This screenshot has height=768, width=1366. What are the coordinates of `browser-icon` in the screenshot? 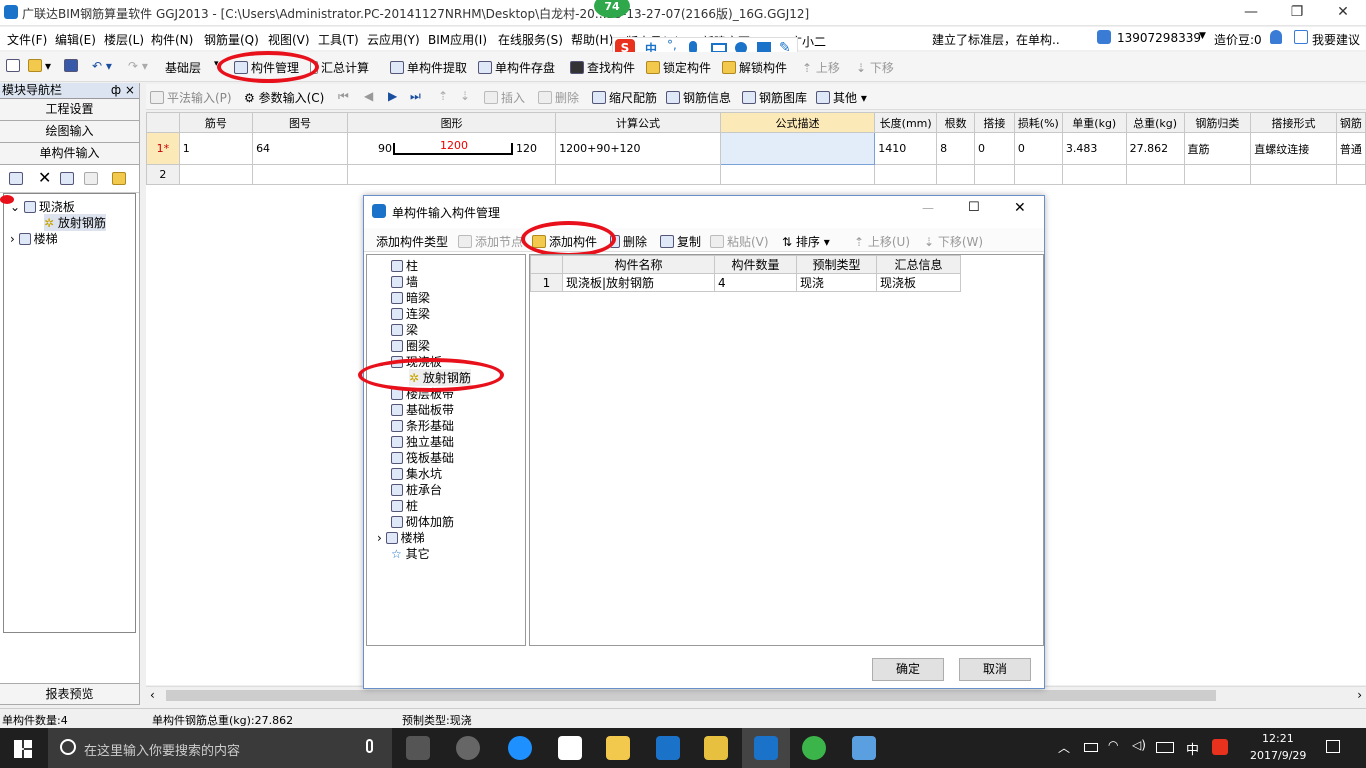 It's located at (468, 748).